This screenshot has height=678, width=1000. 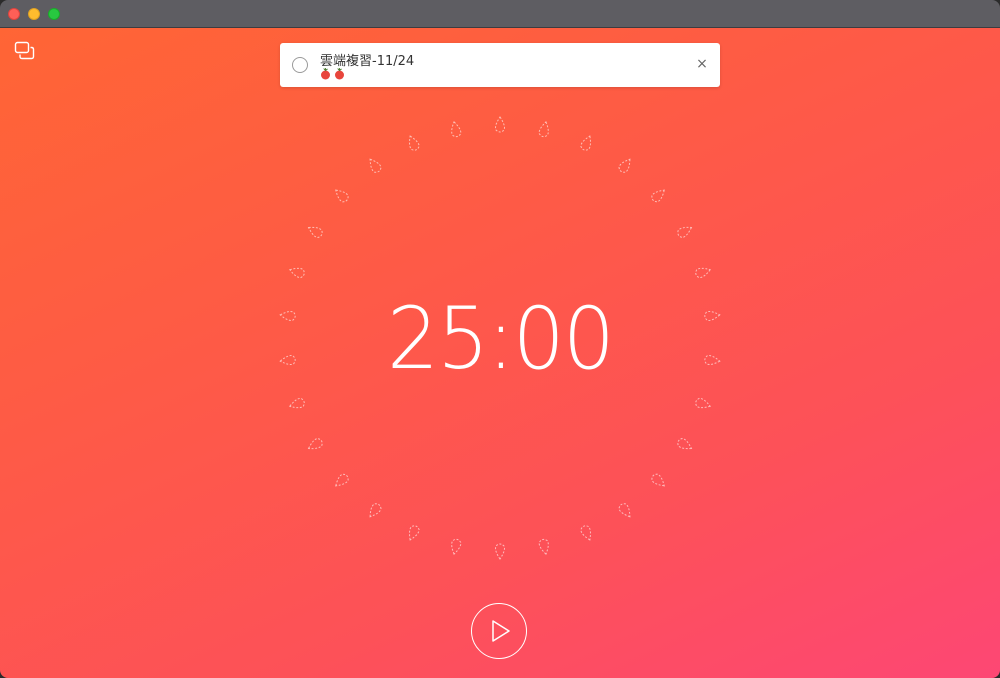 What do you see at coordinates (300, 65) in the screenshot?
I see `task-complete-checkbox` at bounding box center [300, 65].